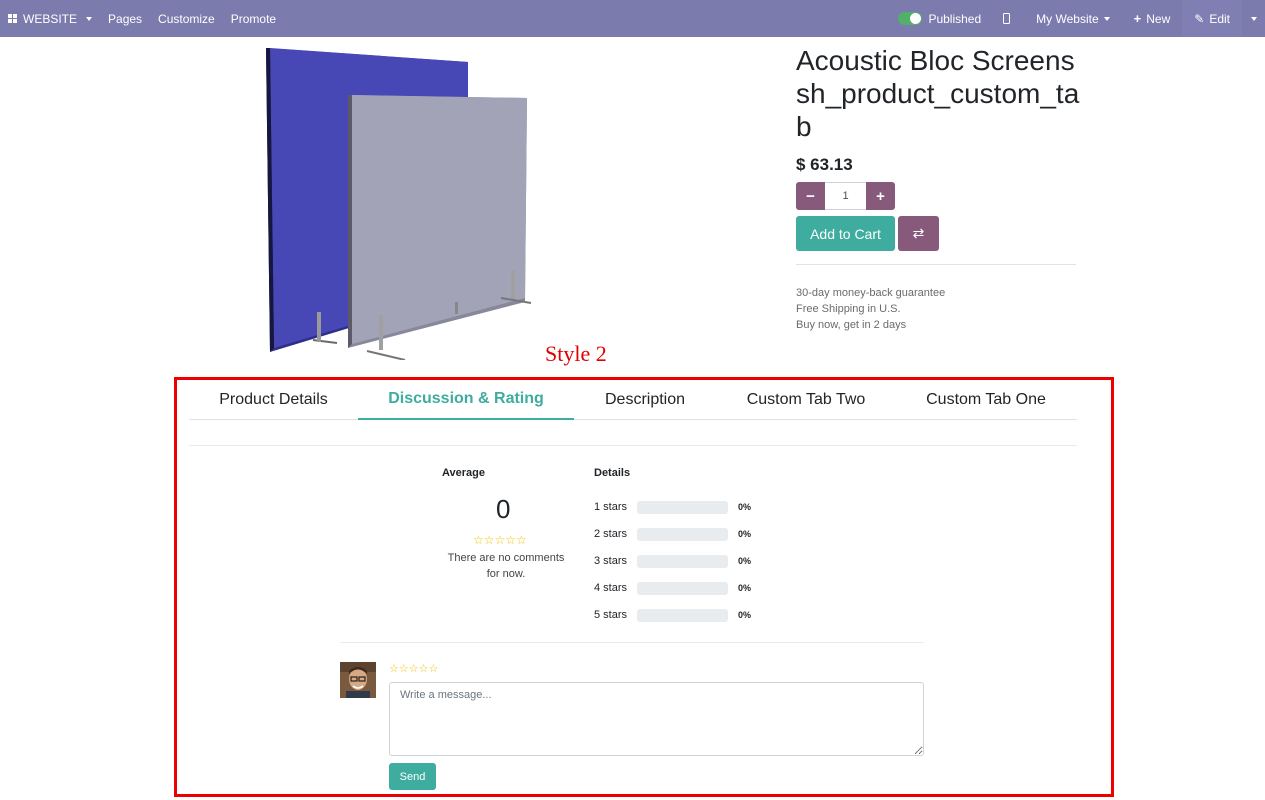  What do you see at coordinates (506, 566) in the screenshot?
I see `no-comments-text: There are no comments for now.` at bounding box center [506, 566].